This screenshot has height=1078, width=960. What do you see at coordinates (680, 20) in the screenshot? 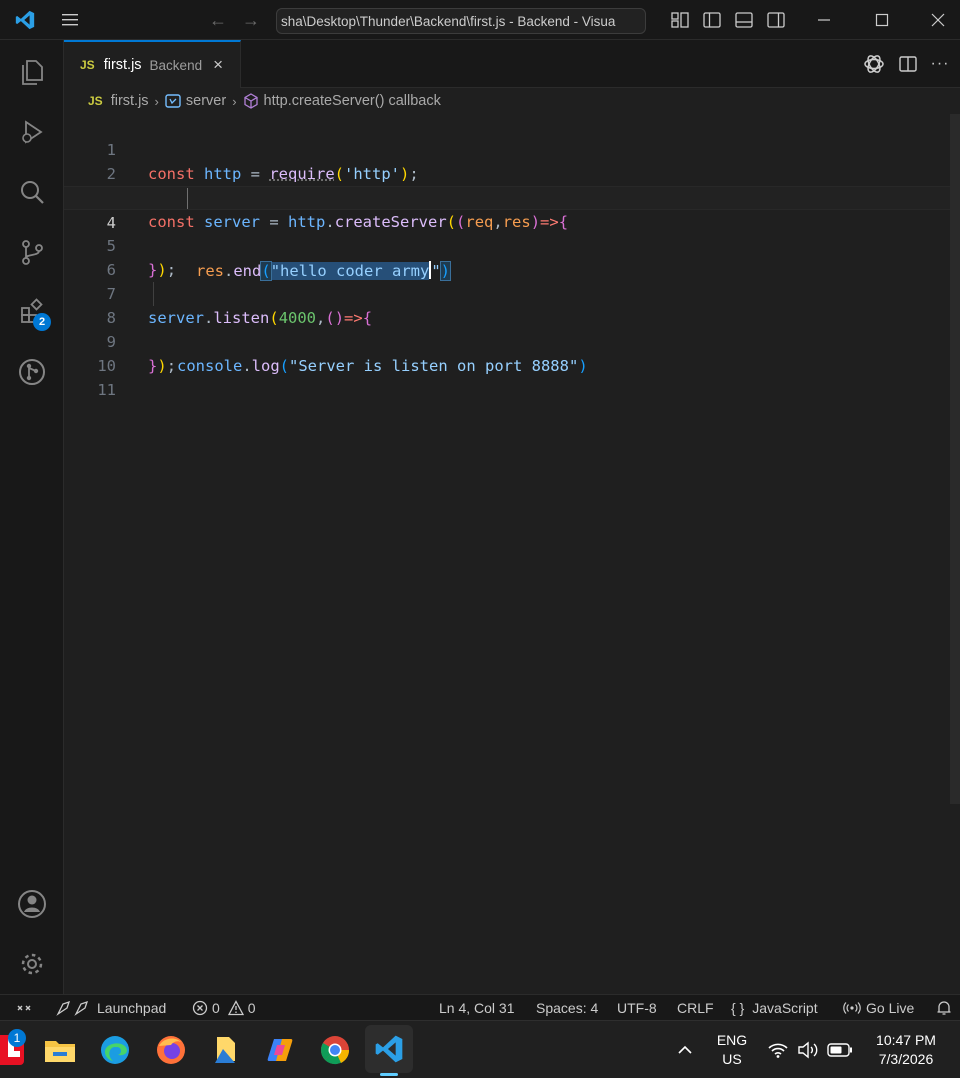
I see `customize-layout-icon` at bounding box center [680, 20].